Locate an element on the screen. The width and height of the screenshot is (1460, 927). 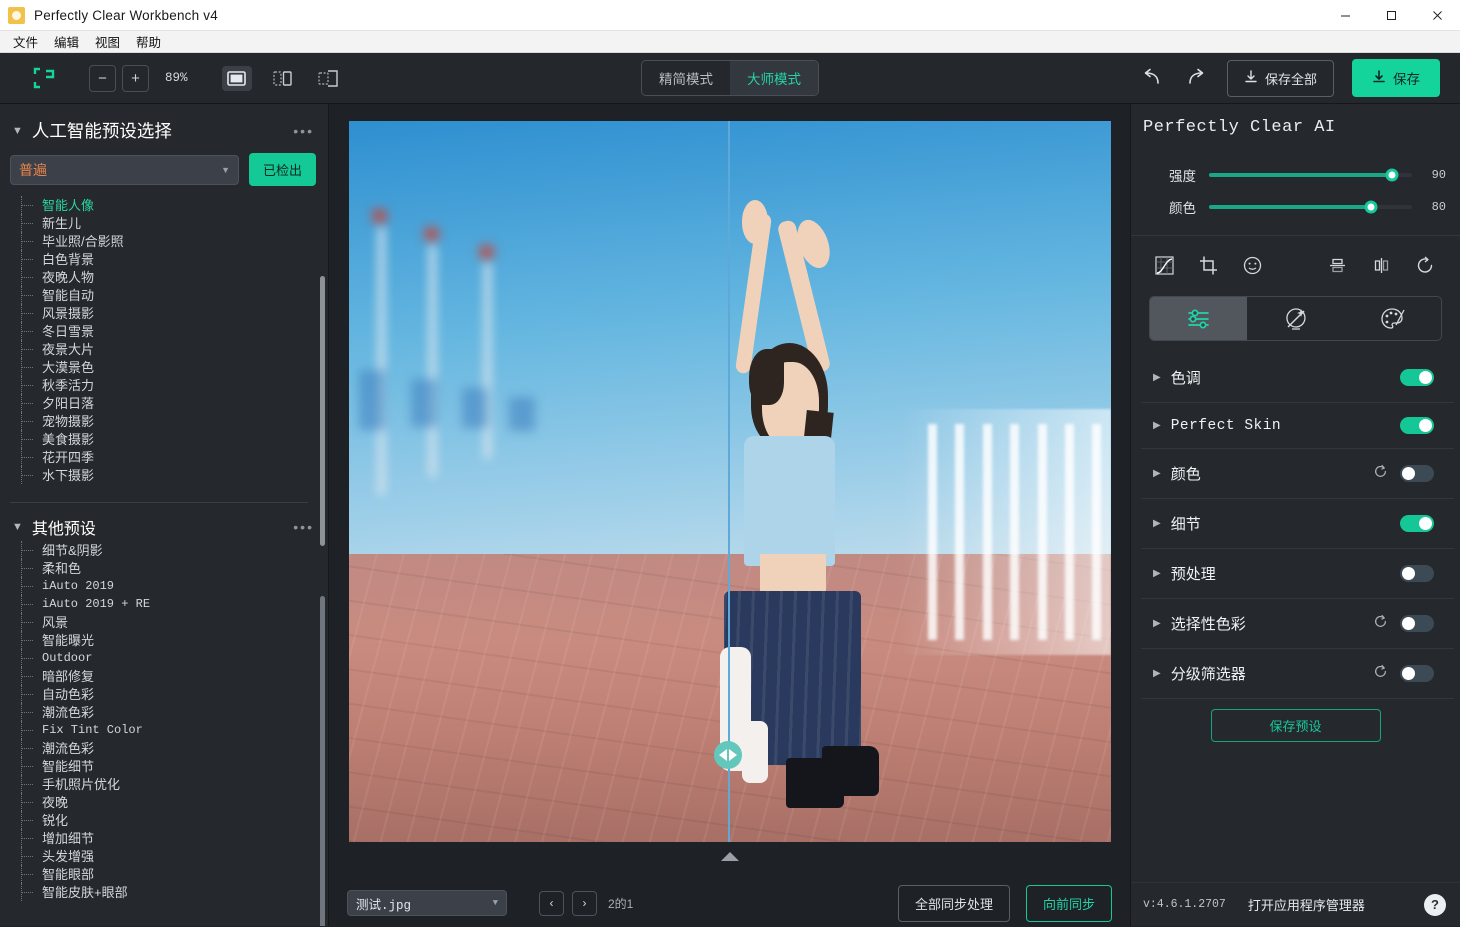
adjust-section-row: ▶ 选择性色彩 is located at coordinates (1297, 624).